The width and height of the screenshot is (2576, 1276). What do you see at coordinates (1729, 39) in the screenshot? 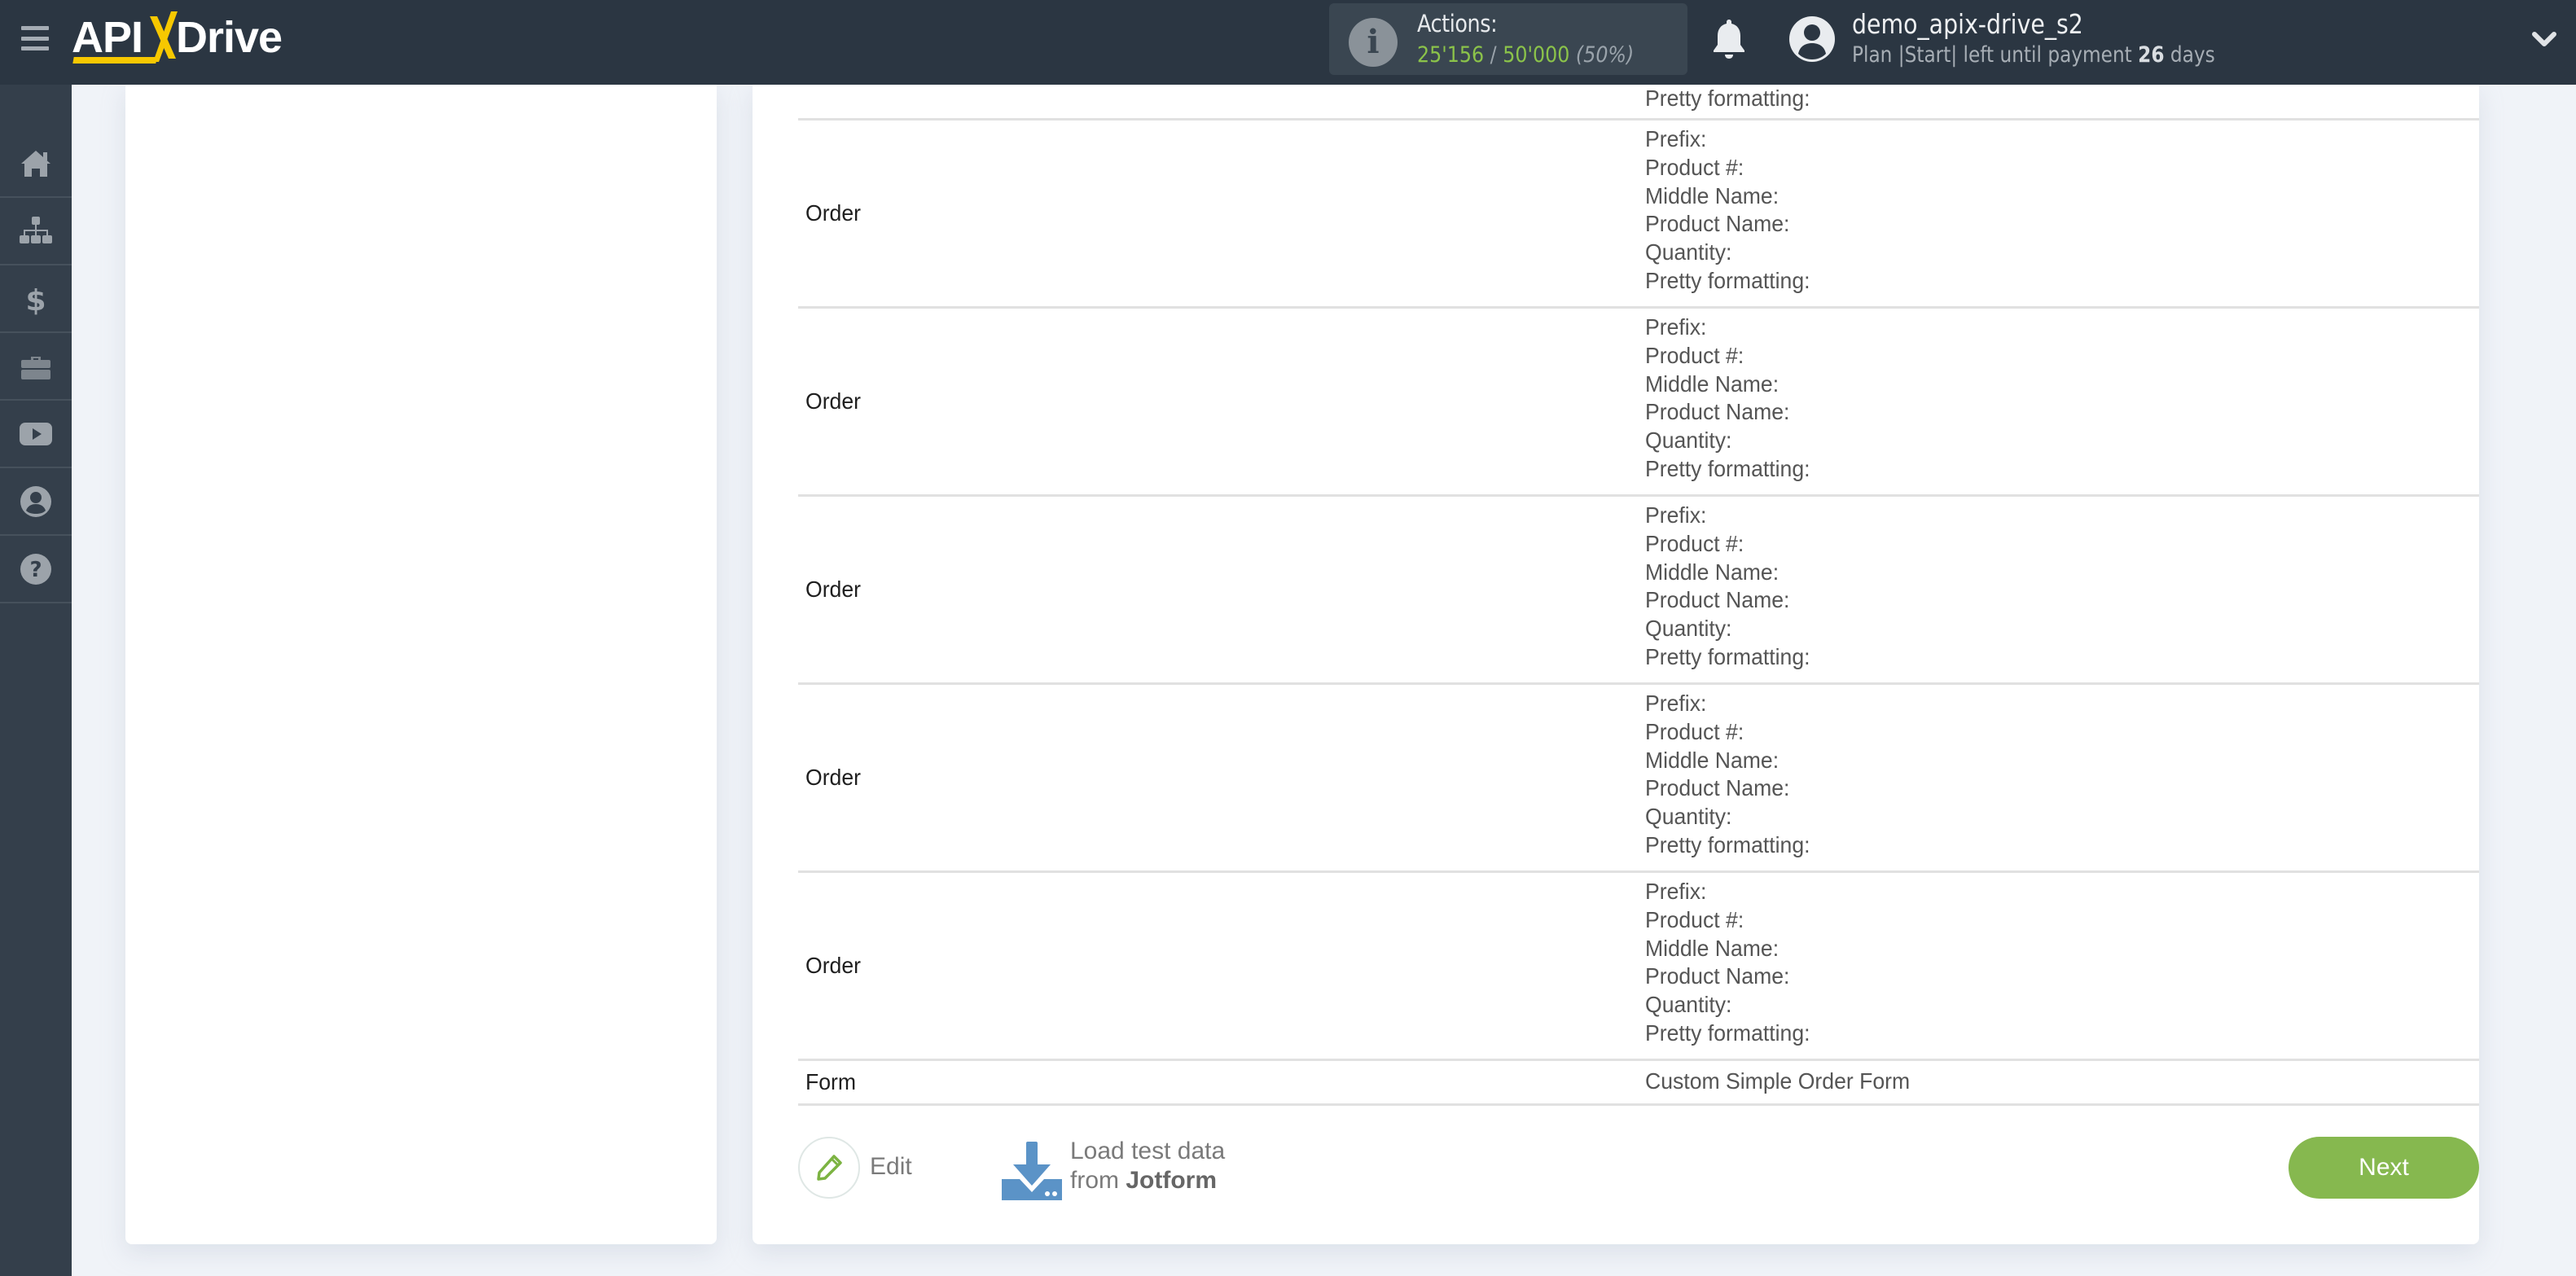
I see `bell-icon` at bounding box center [1729, 39].